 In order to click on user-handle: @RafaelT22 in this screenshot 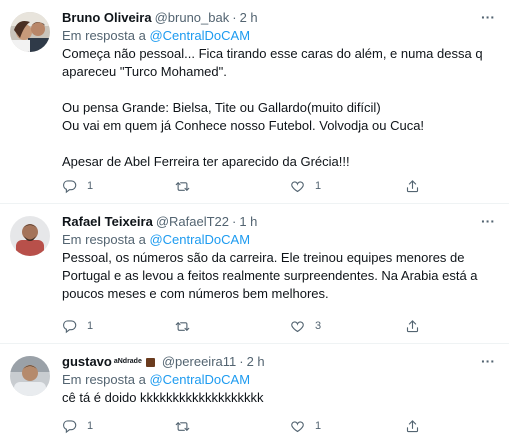, I will do `click(192, 222)`.